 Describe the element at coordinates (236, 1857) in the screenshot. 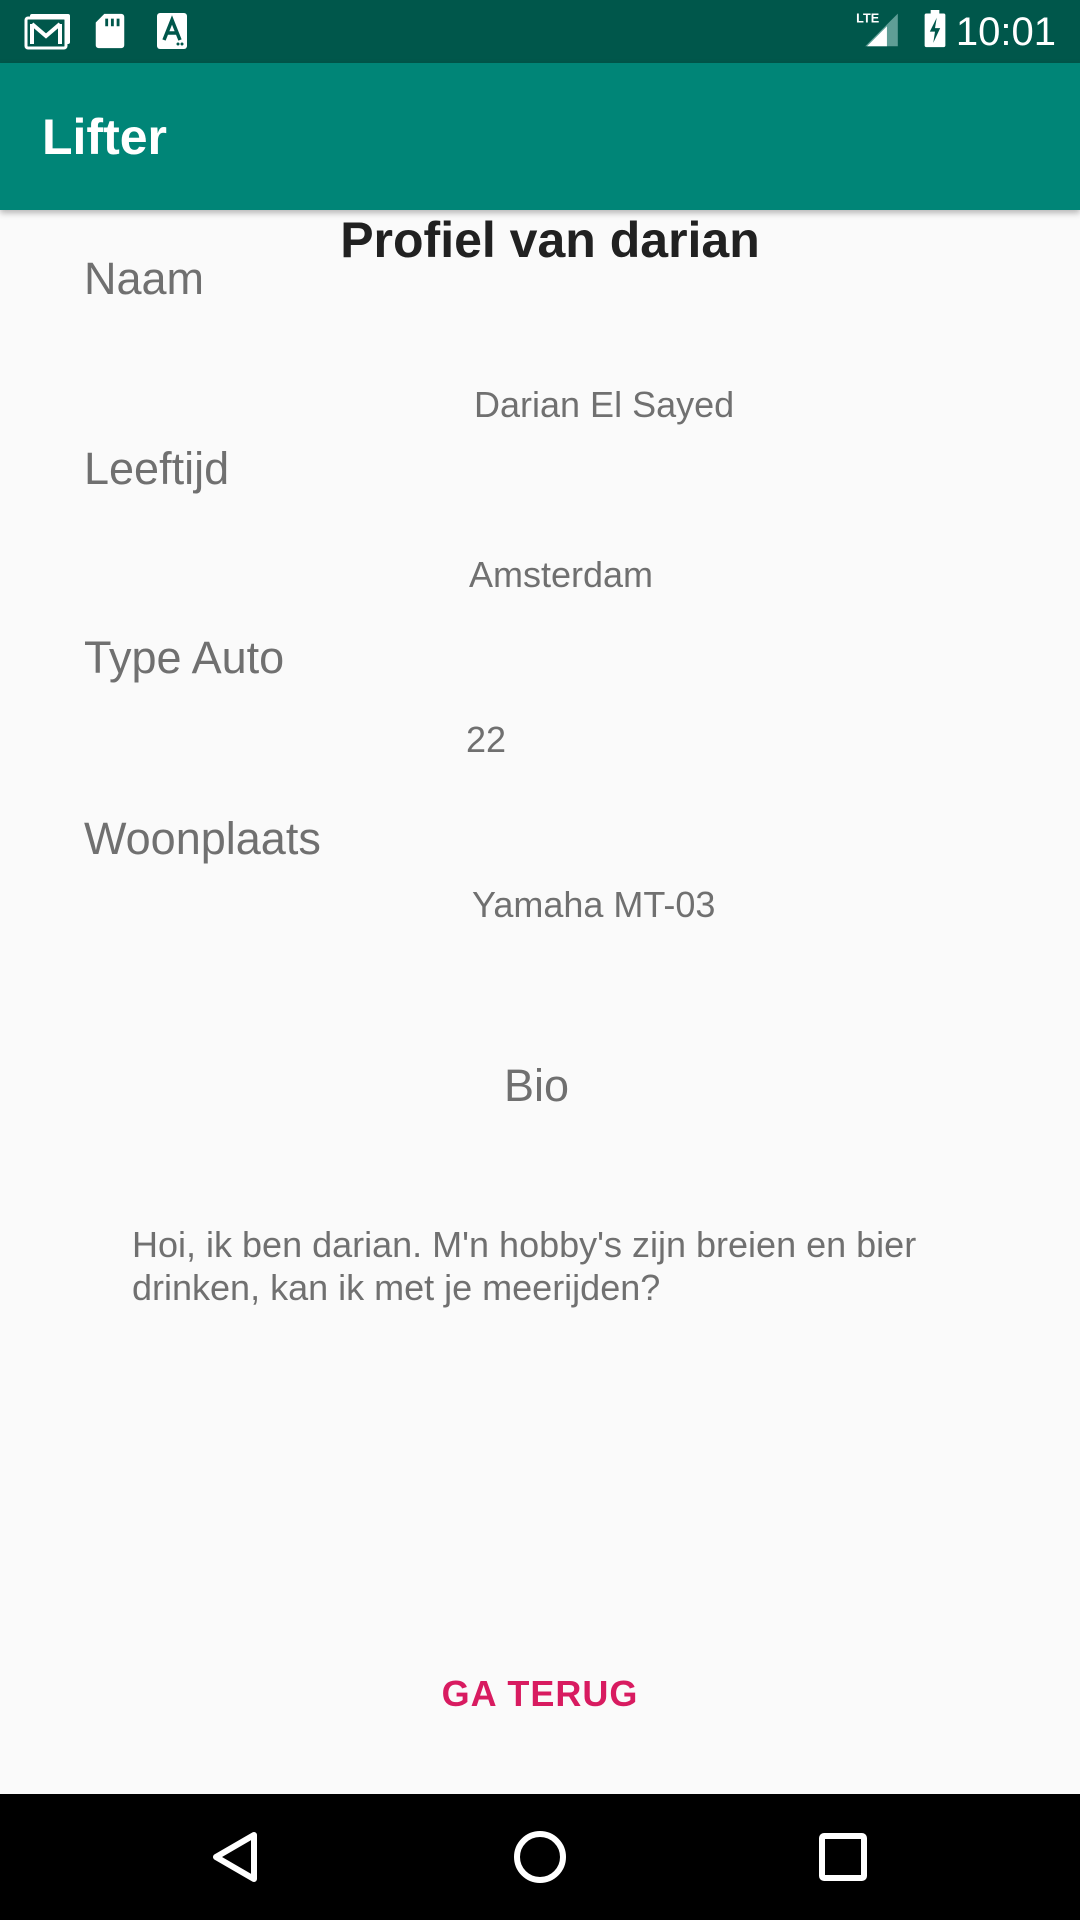

I see `back-icon` at that location.